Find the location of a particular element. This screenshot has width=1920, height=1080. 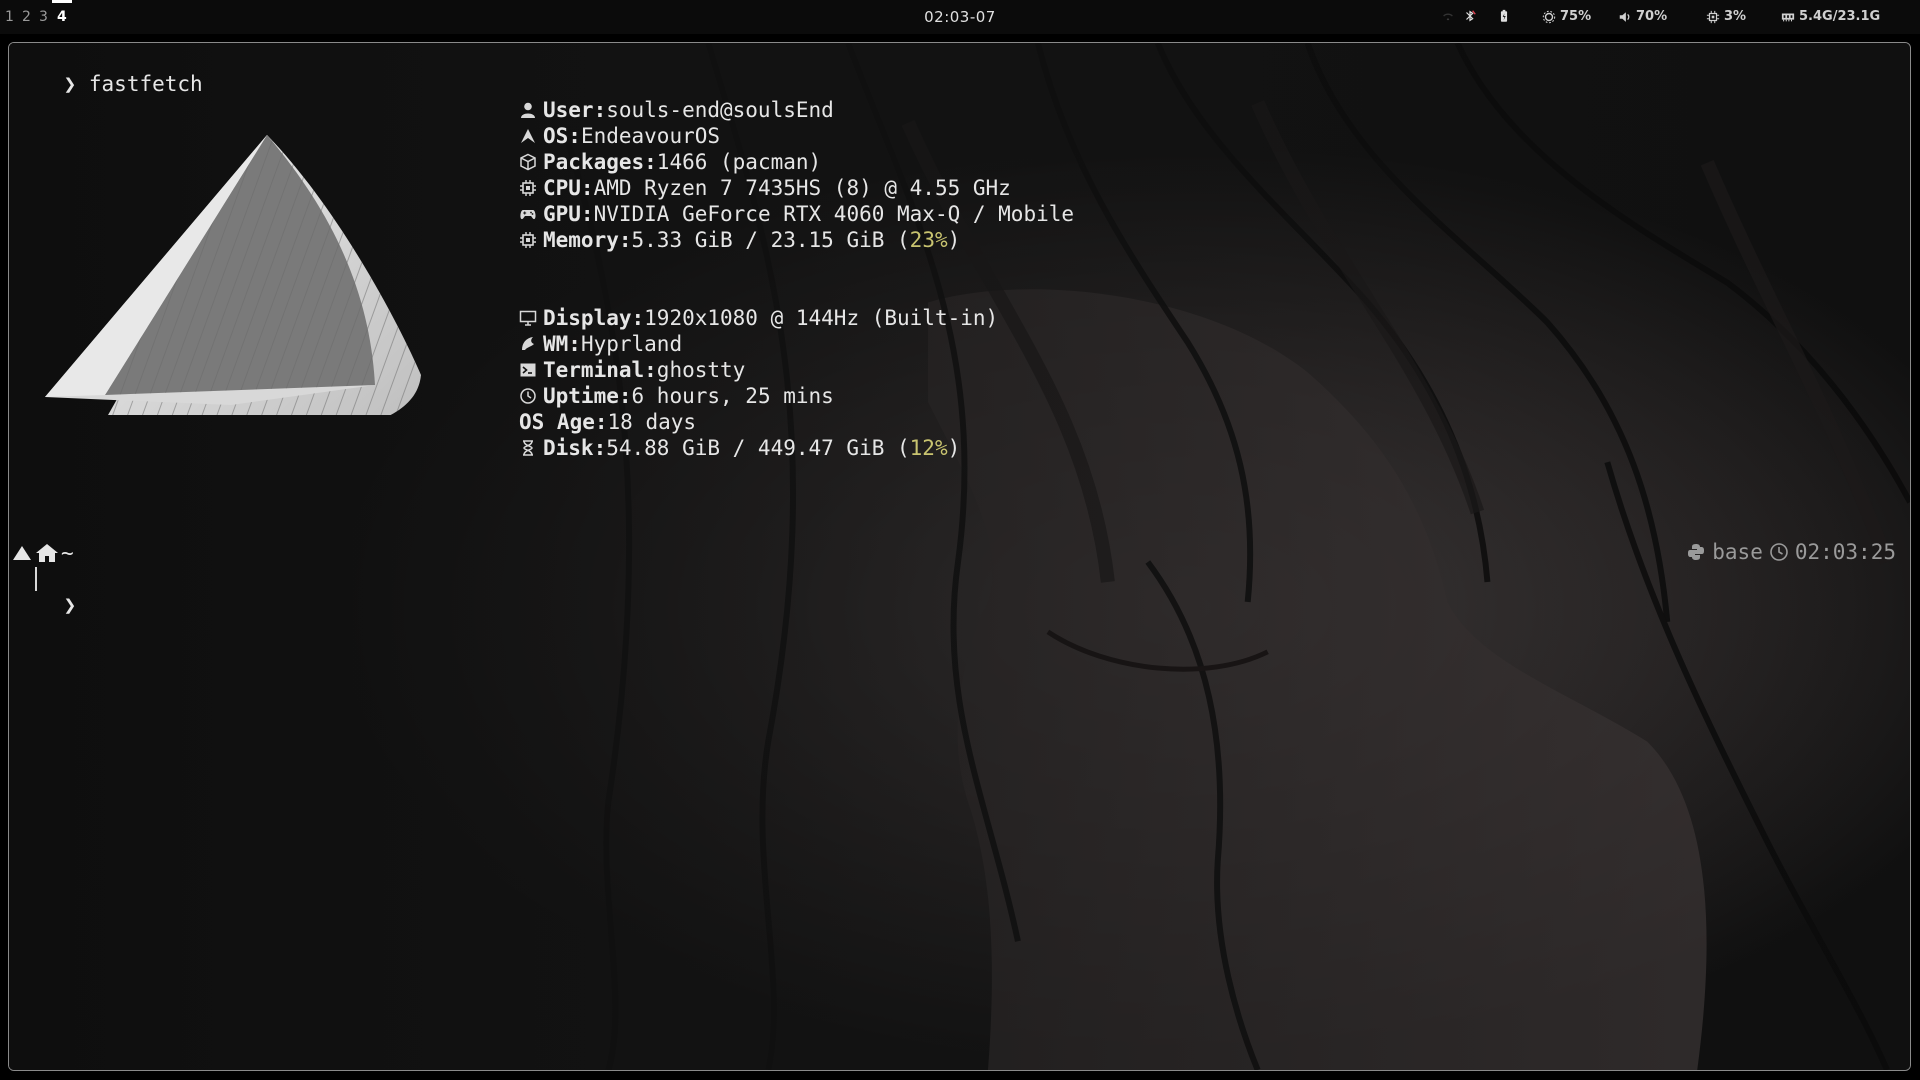

info-value: AMD Ryzen 7 7435HS (8) @ 4.55 GHz is located at coordinates (802, 188).